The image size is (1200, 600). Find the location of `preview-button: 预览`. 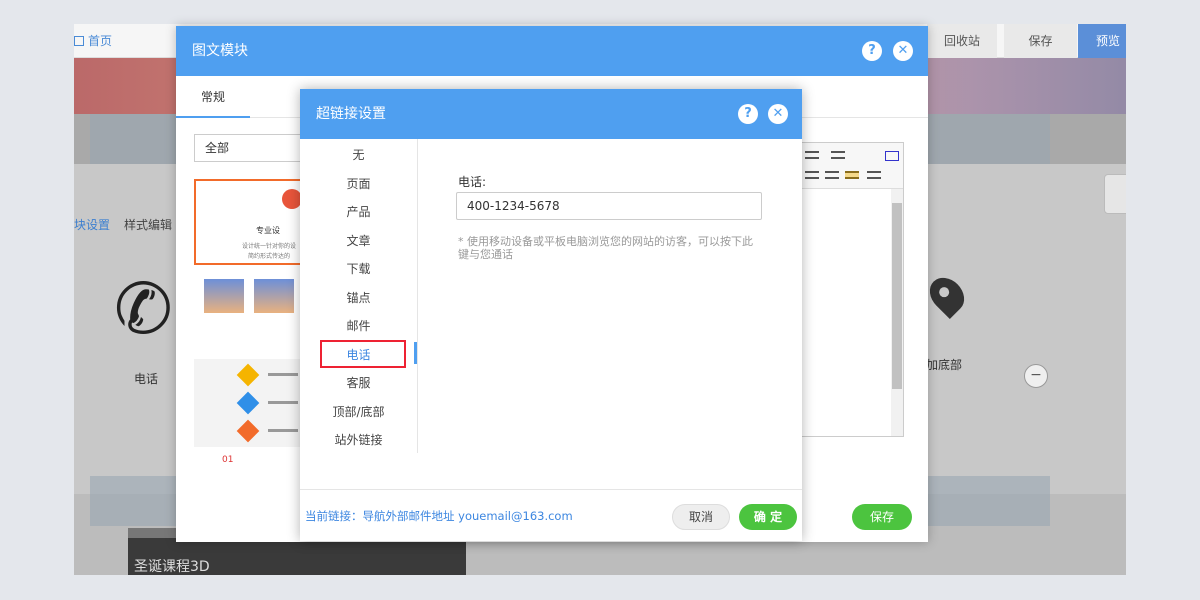

preview-button: 预览 is located at coordinates (1102, 41).